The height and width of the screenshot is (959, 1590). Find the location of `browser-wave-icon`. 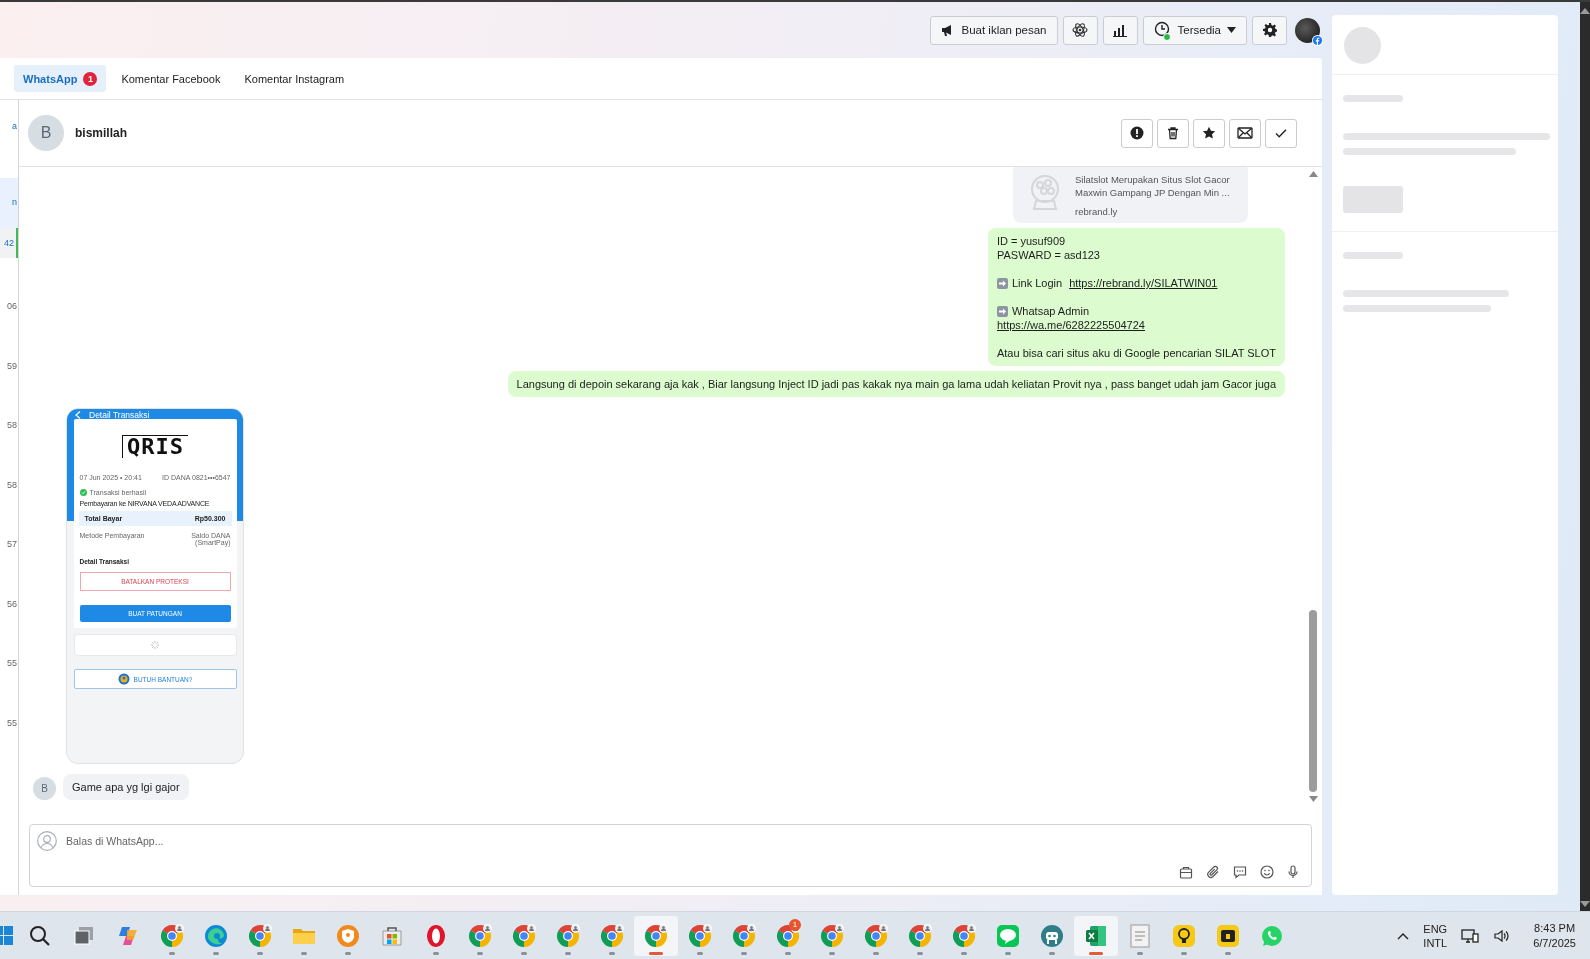

browser-wave-icon is located at coordinates (216, 935).